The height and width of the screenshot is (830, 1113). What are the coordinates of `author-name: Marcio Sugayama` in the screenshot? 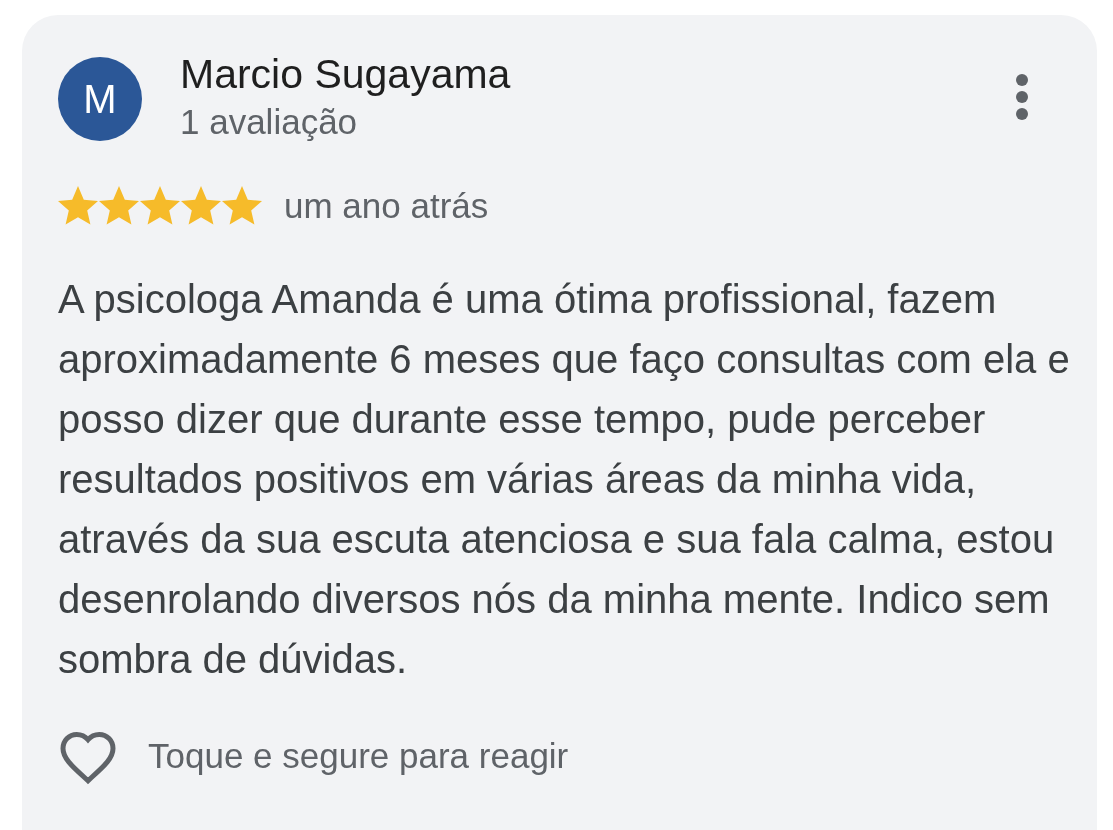 It's located at (345, 74).